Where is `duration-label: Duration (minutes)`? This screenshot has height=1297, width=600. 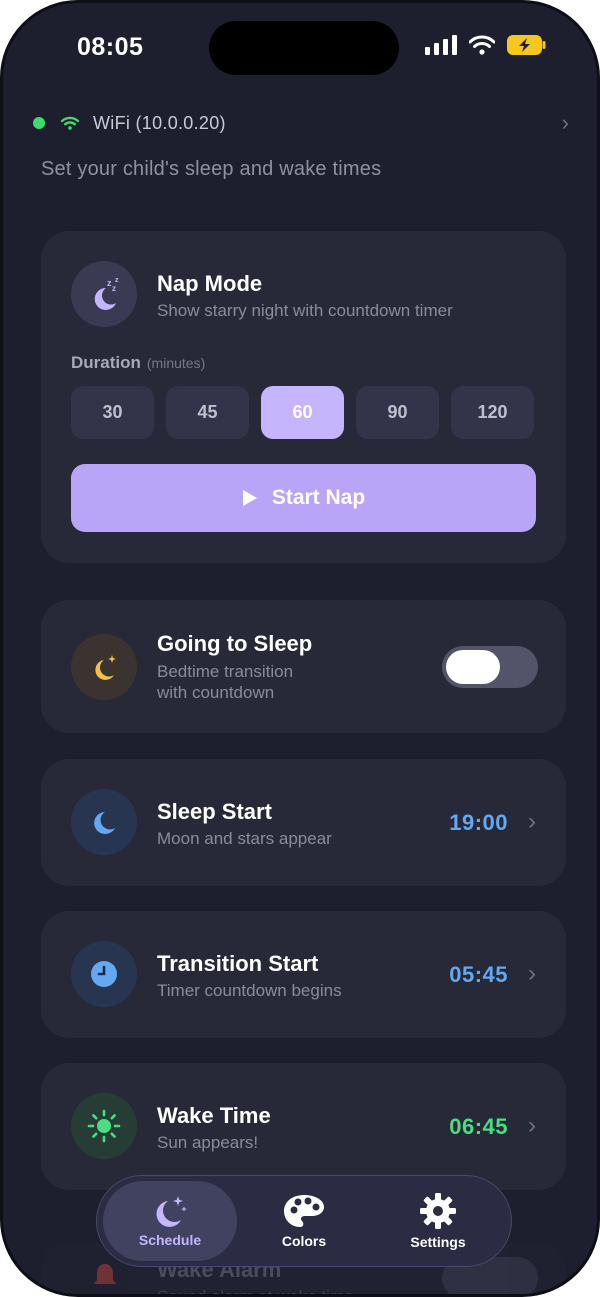
duration-label: Duration (minutes) is located at coordinates (138, 363).